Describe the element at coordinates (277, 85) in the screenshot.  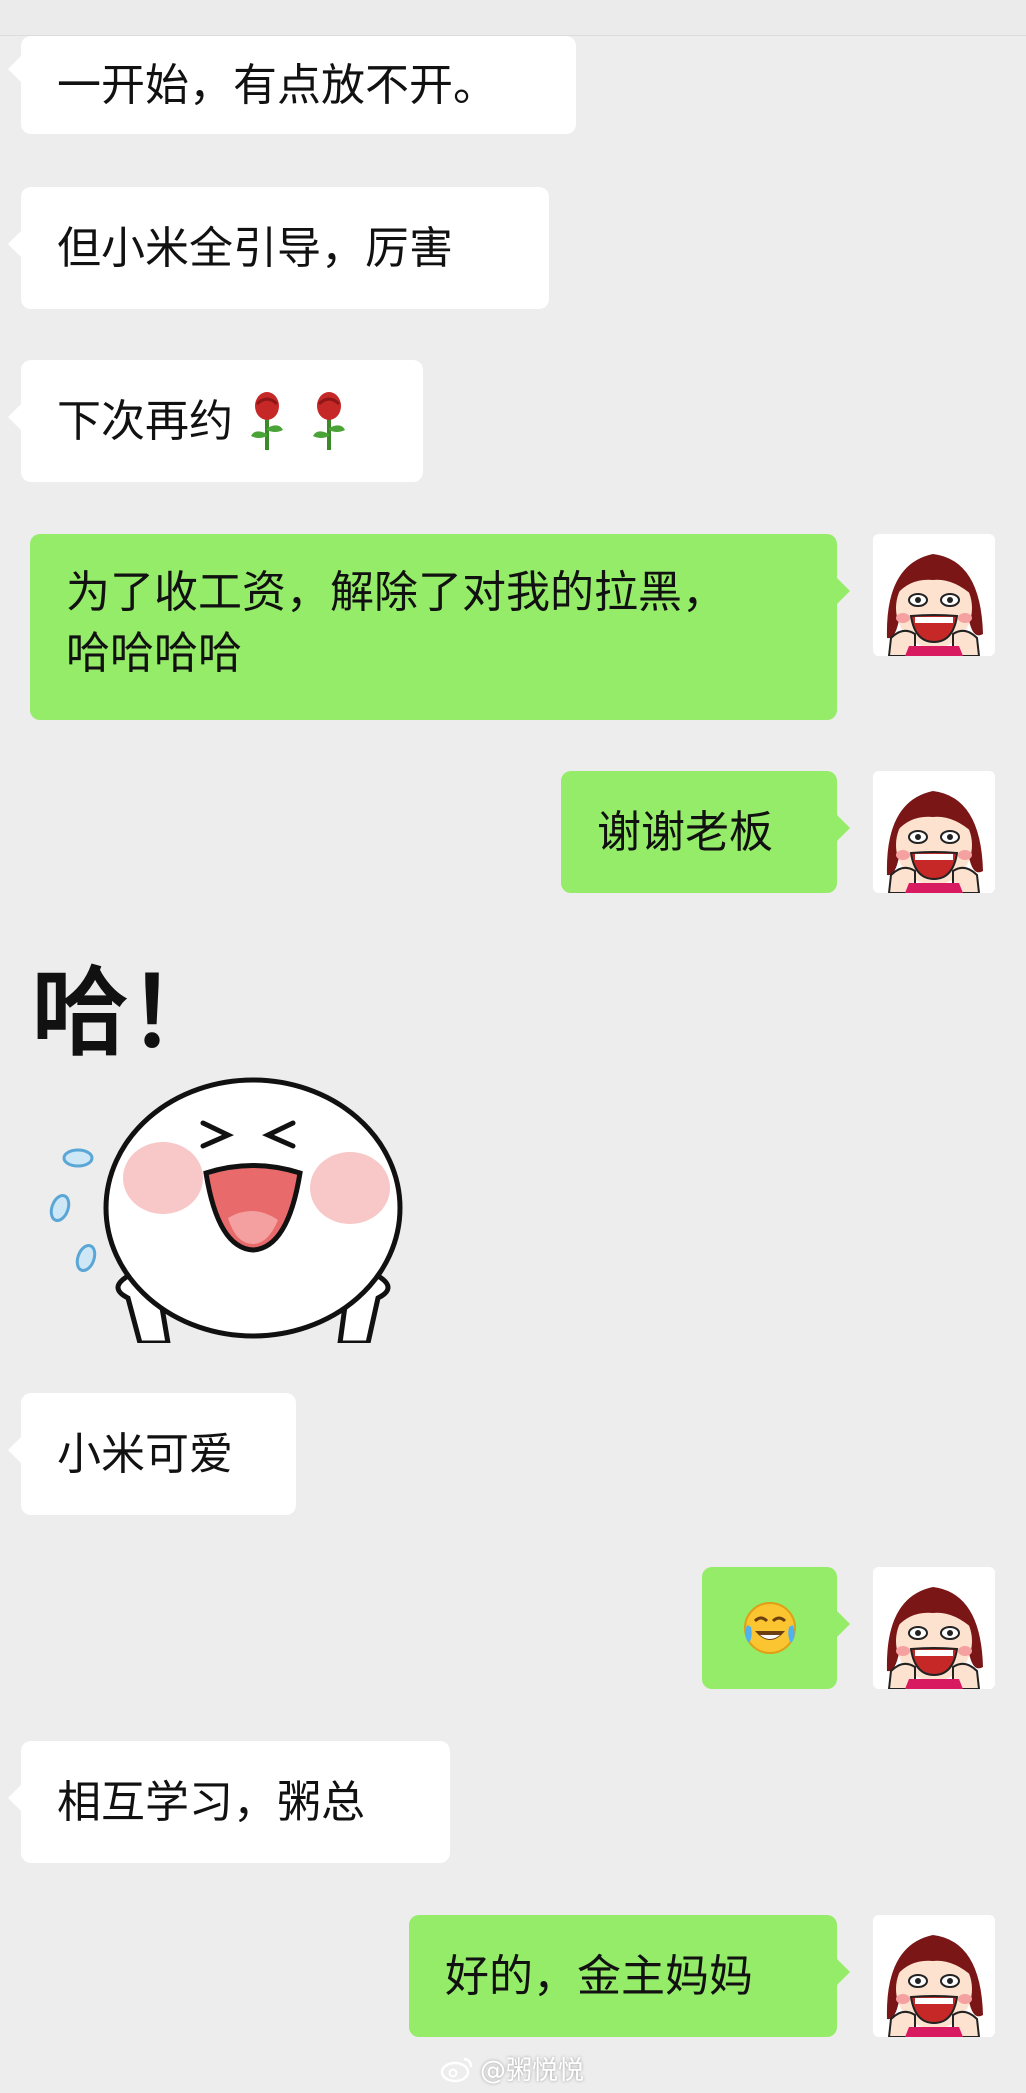
I see `message-text: 一开始，有点放不开。` at that location.